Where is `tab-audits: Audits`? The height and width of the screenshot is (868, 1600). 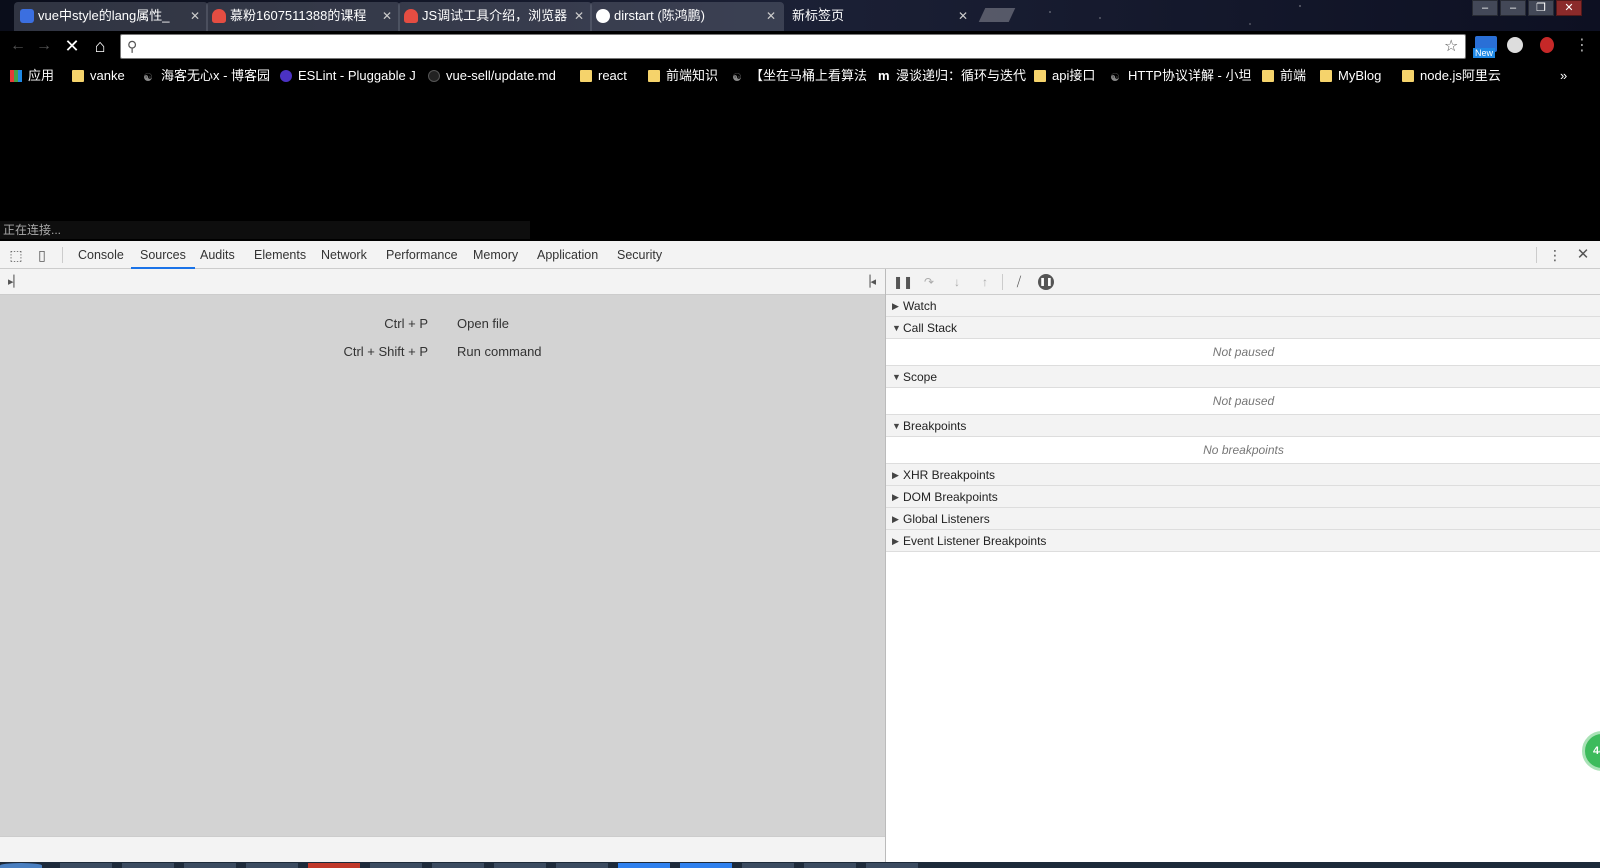 tab-audits: Audits is located at coordinates (217, 255).